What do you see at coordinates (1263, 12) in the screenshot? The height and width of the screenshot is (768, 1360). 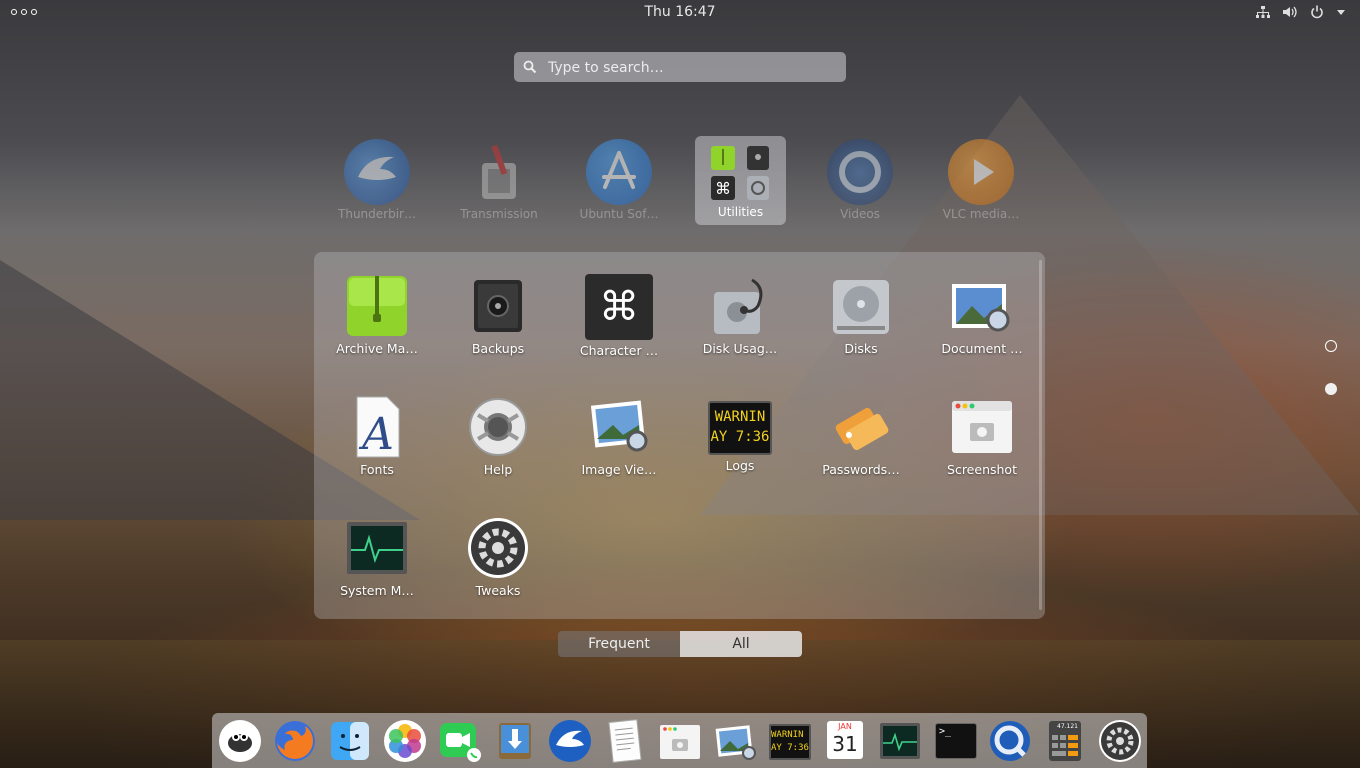 I see `network-icon` at bounding box center [1263, 12].